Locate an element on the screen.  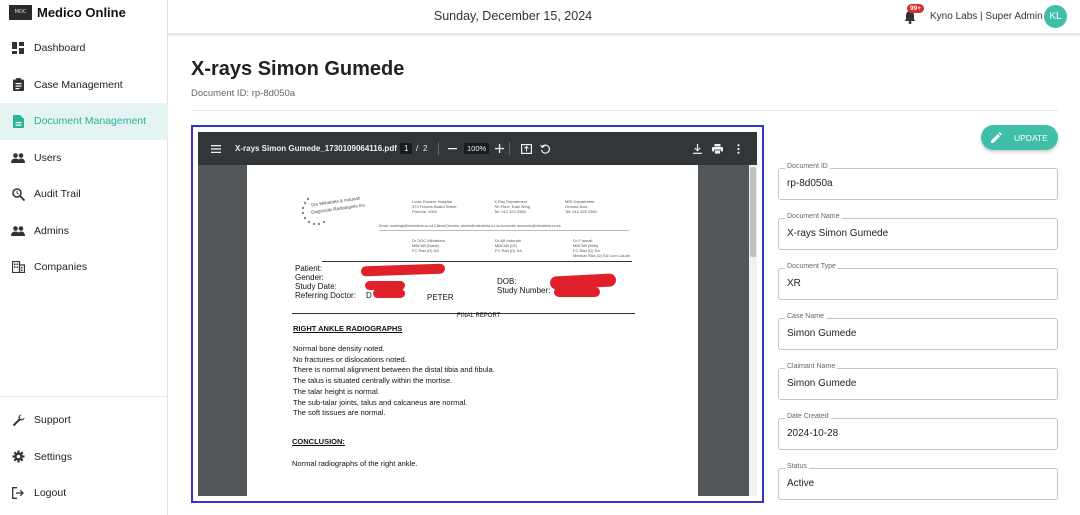
document-id-field: Document ID rp-8d050a is located at coordinates (918, 181).